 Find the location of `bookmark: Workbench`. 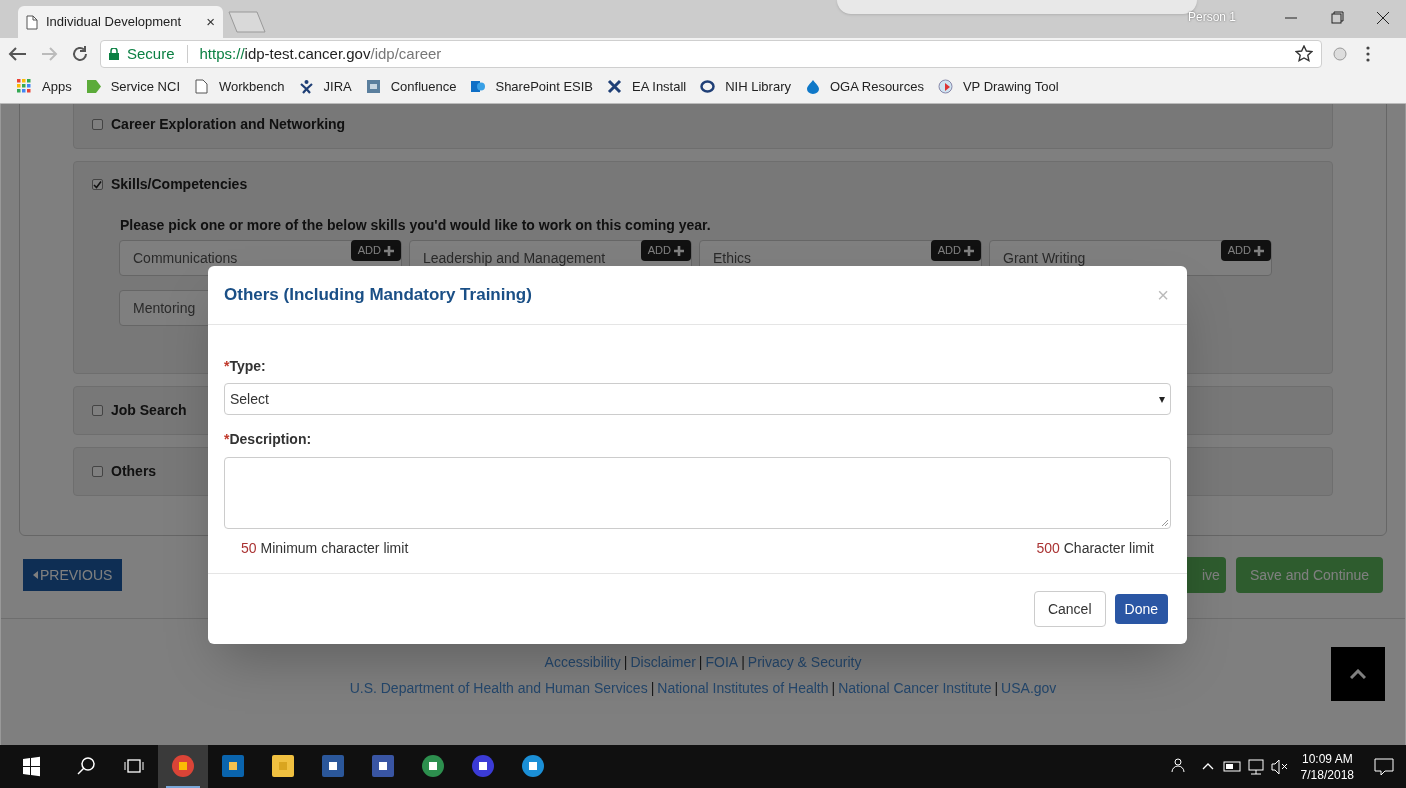

bookmark: Workbench is located at coordinates (240, 86).